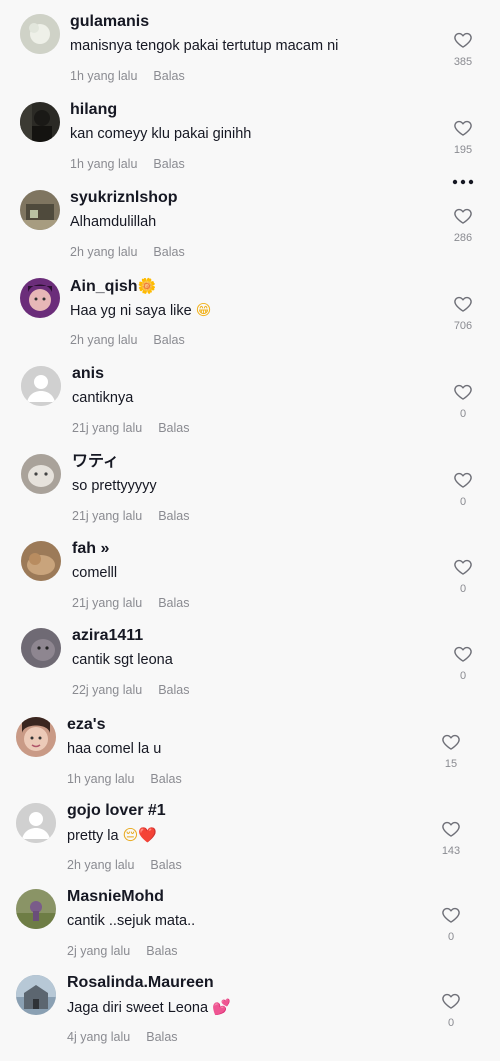 The height and width of the screenshot is (1061, 500). What do you see at coordinates (139, 835) in the screenshot?
I see `comment-emoji: 😔❤️` at bounding box center [139, 835].